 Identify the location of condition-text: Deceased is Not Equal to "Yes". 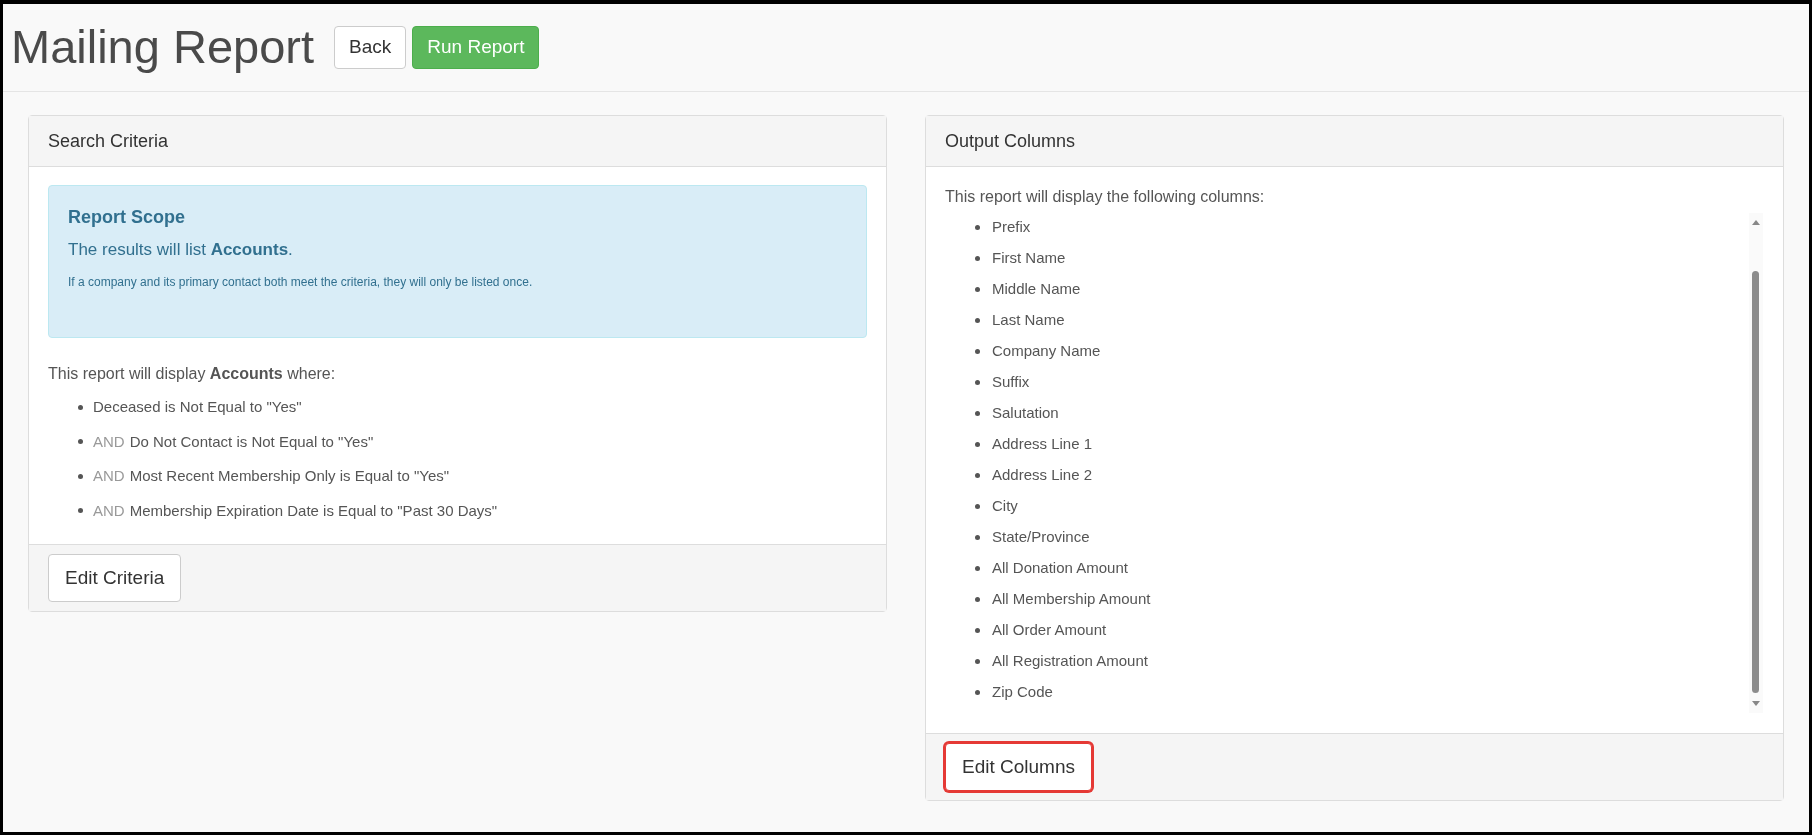
(197, 407).